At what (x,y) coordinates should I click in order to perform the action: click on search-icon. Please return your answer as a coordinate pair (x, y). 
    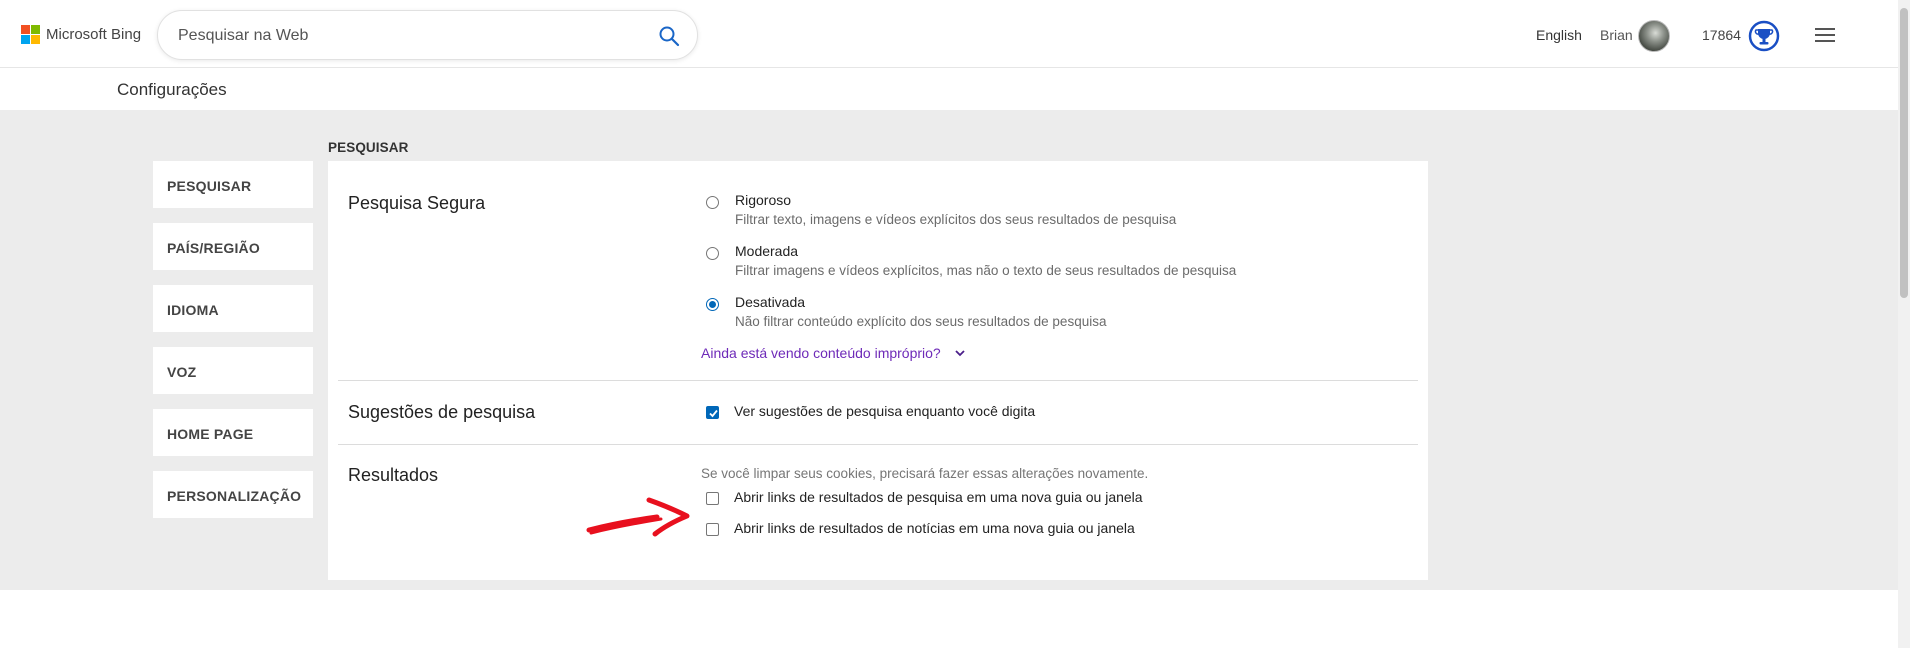
    Looking at the image, I should click on (669, 36).